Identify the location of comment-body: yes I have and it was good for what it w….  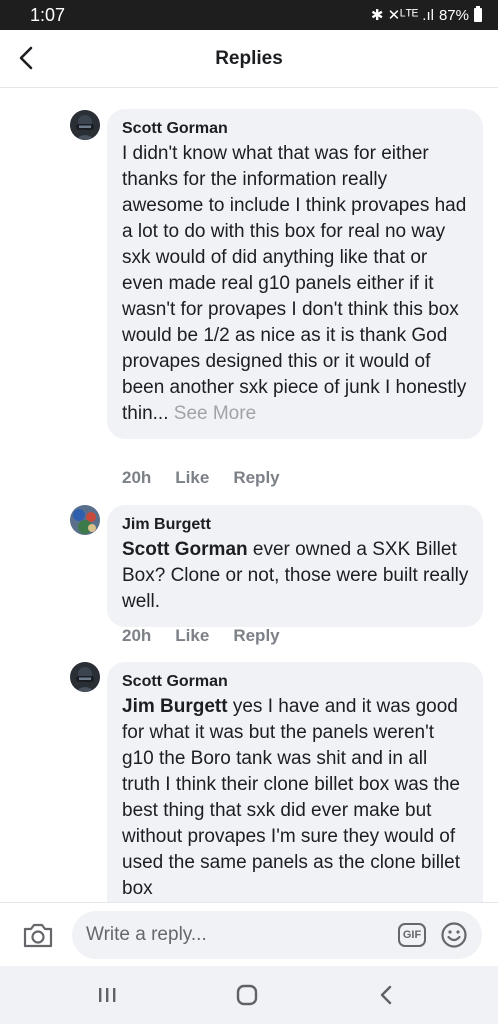
(291, 797).